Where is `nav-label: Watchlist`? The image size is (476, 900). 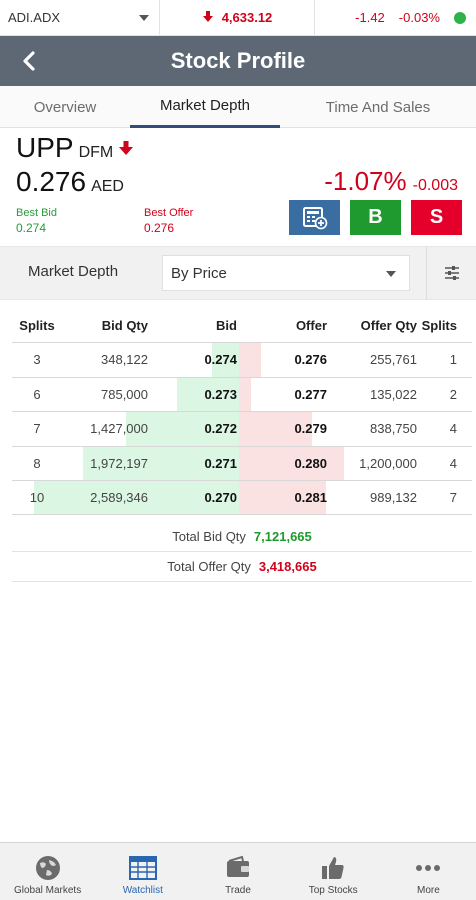
nav-label: Watchlist is located at coordinates (142, 890).